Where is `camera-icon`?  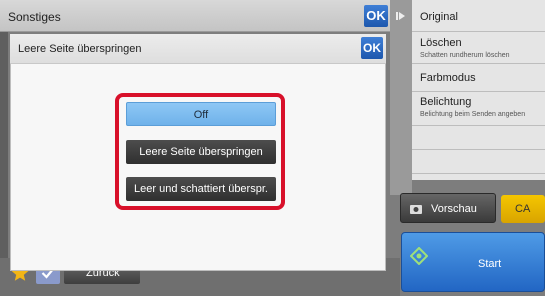 camera-icon is located at coordinates (416, 209).